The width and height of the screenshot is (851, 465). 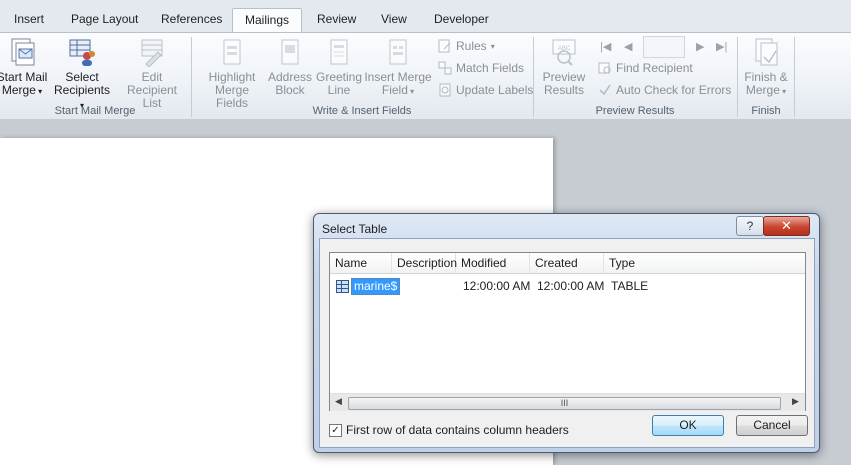 What do you see at coordinates (339, 67) in the screenshot?
I see `greeting-line-button: Greeting Line` at bounding box center [339, 67].